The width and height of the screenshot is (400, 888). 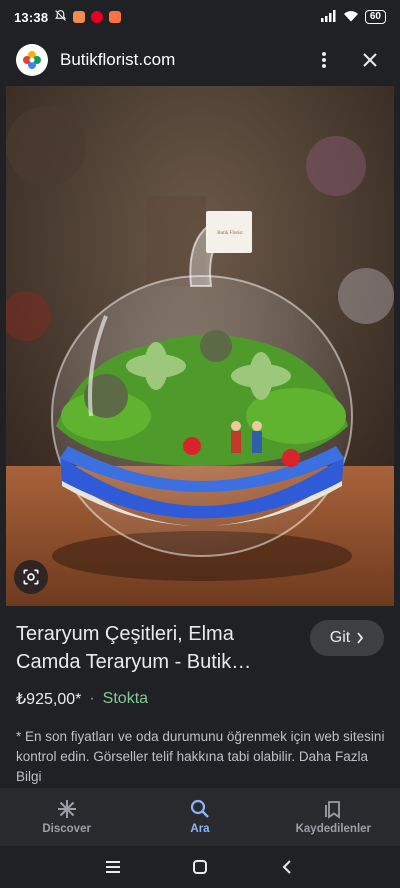 I want to click on stock-status: Stokta, so click(x=125, y=698).